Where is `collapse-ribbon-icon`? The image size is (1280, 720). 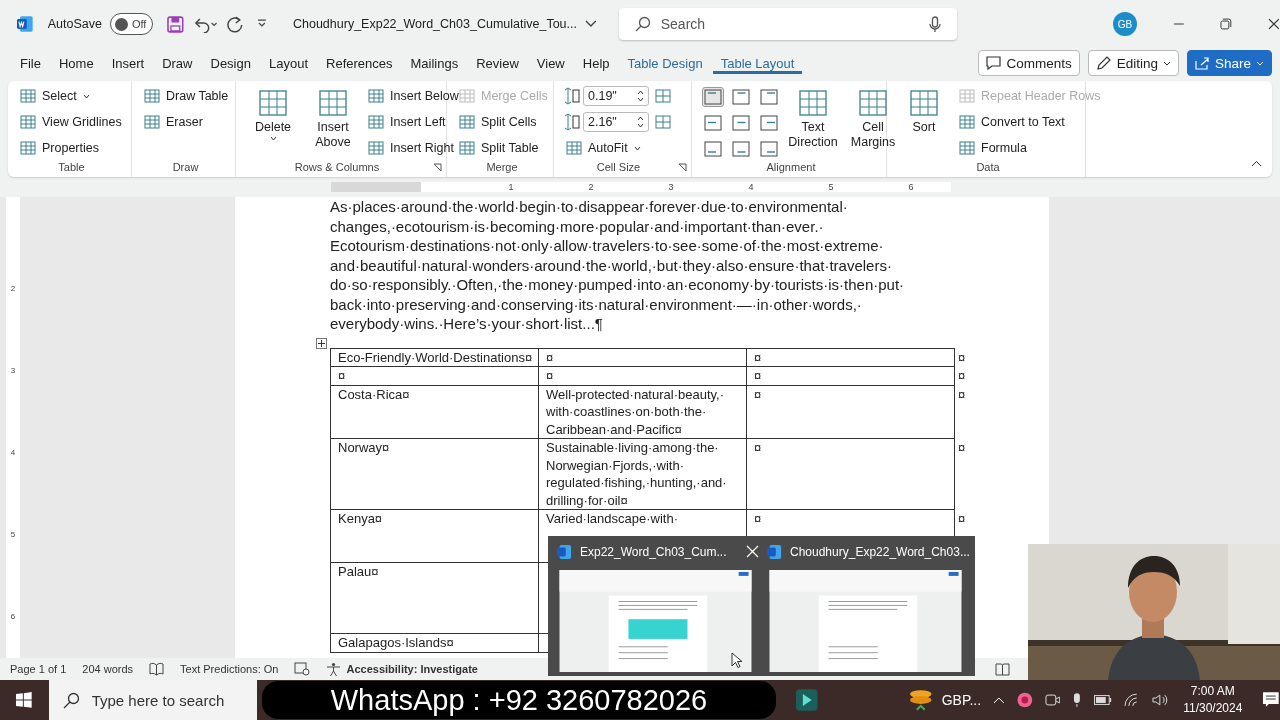 collapse-ribbon-icon is located at coordinates (1256, 163).